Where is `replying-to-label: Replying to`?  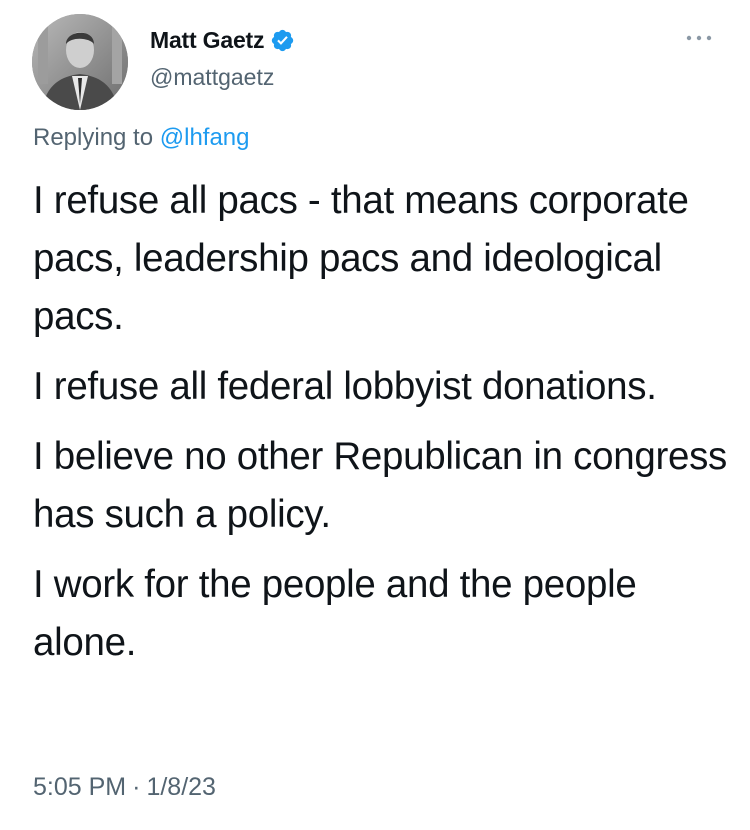
replying-to-label: Replying to is located at coordinates (93, 137).